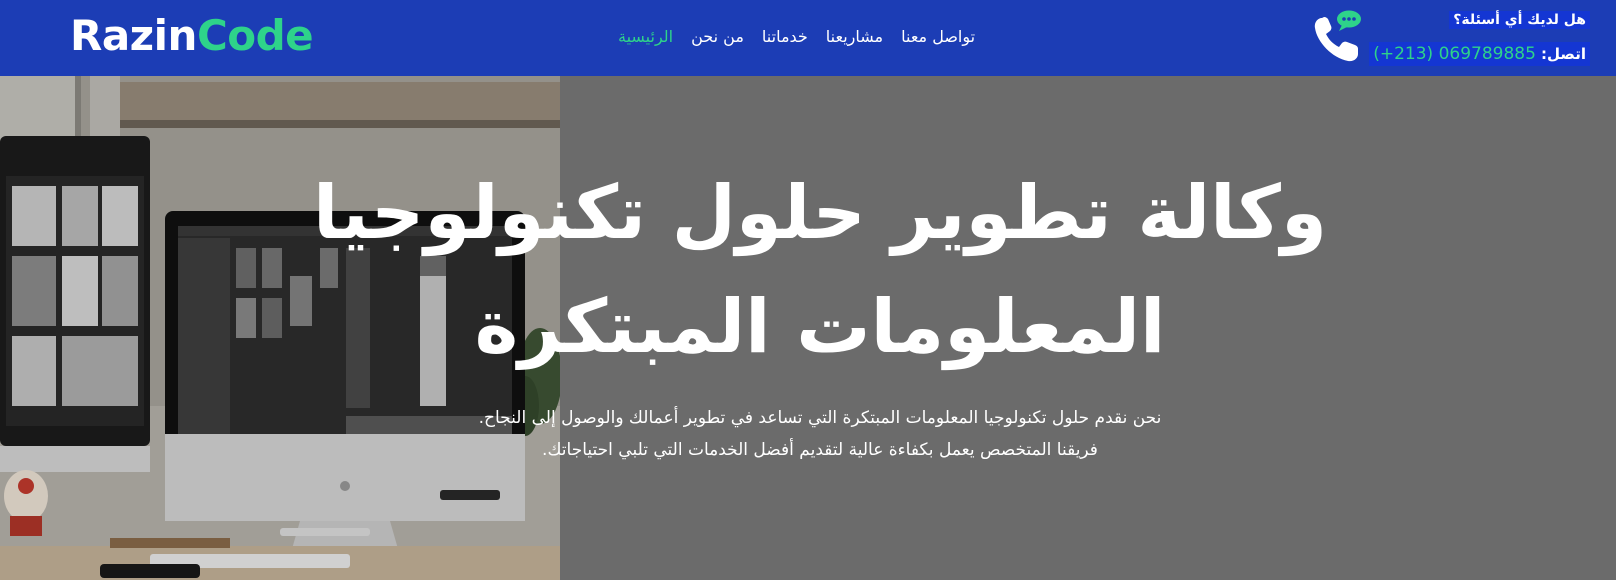  What do you see at coordinates (854, 37) in the screenshot?
I see `nav-item-projects: مشاريعنا` at bounding box center [854, 37].